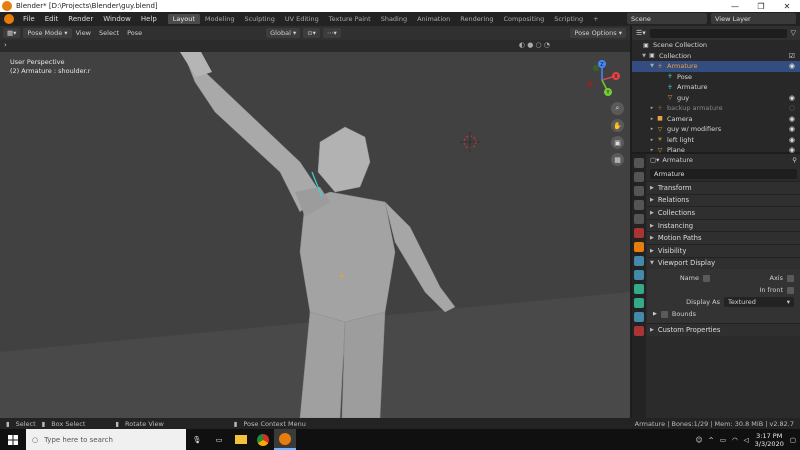 The image size is (800, 450). What do you see at coordinates (639, 289) in the screenshot?
I see `constraints-tab-icon` at bounding box center [639, 289].